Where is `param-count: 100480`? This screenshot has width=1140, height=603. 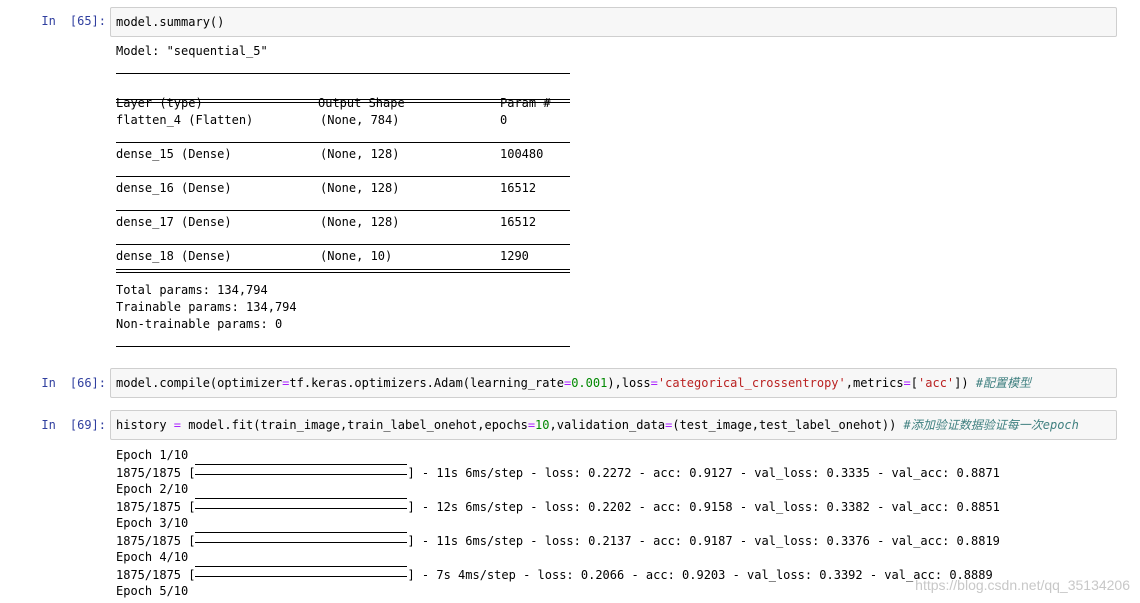 param-count: 100480 is located at coordinates (522, 154).